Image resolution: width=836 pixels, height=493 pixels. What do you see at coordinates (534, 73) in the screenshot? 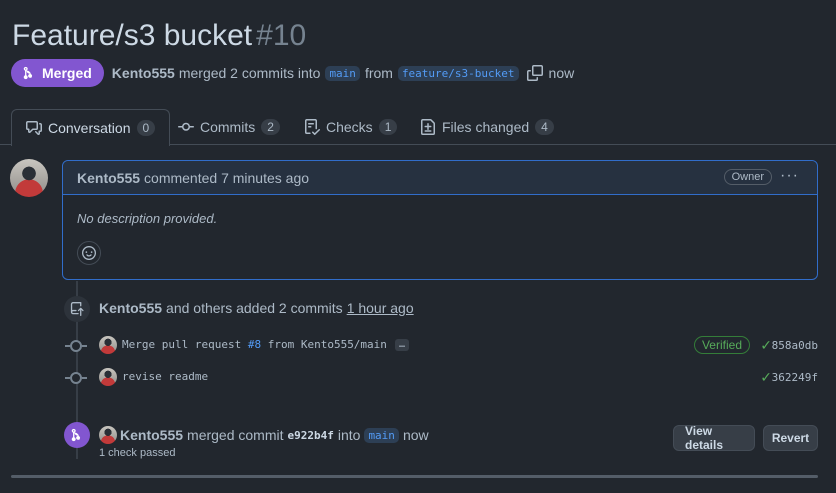
I see `copy-icon` at bounding box center [534, 73].